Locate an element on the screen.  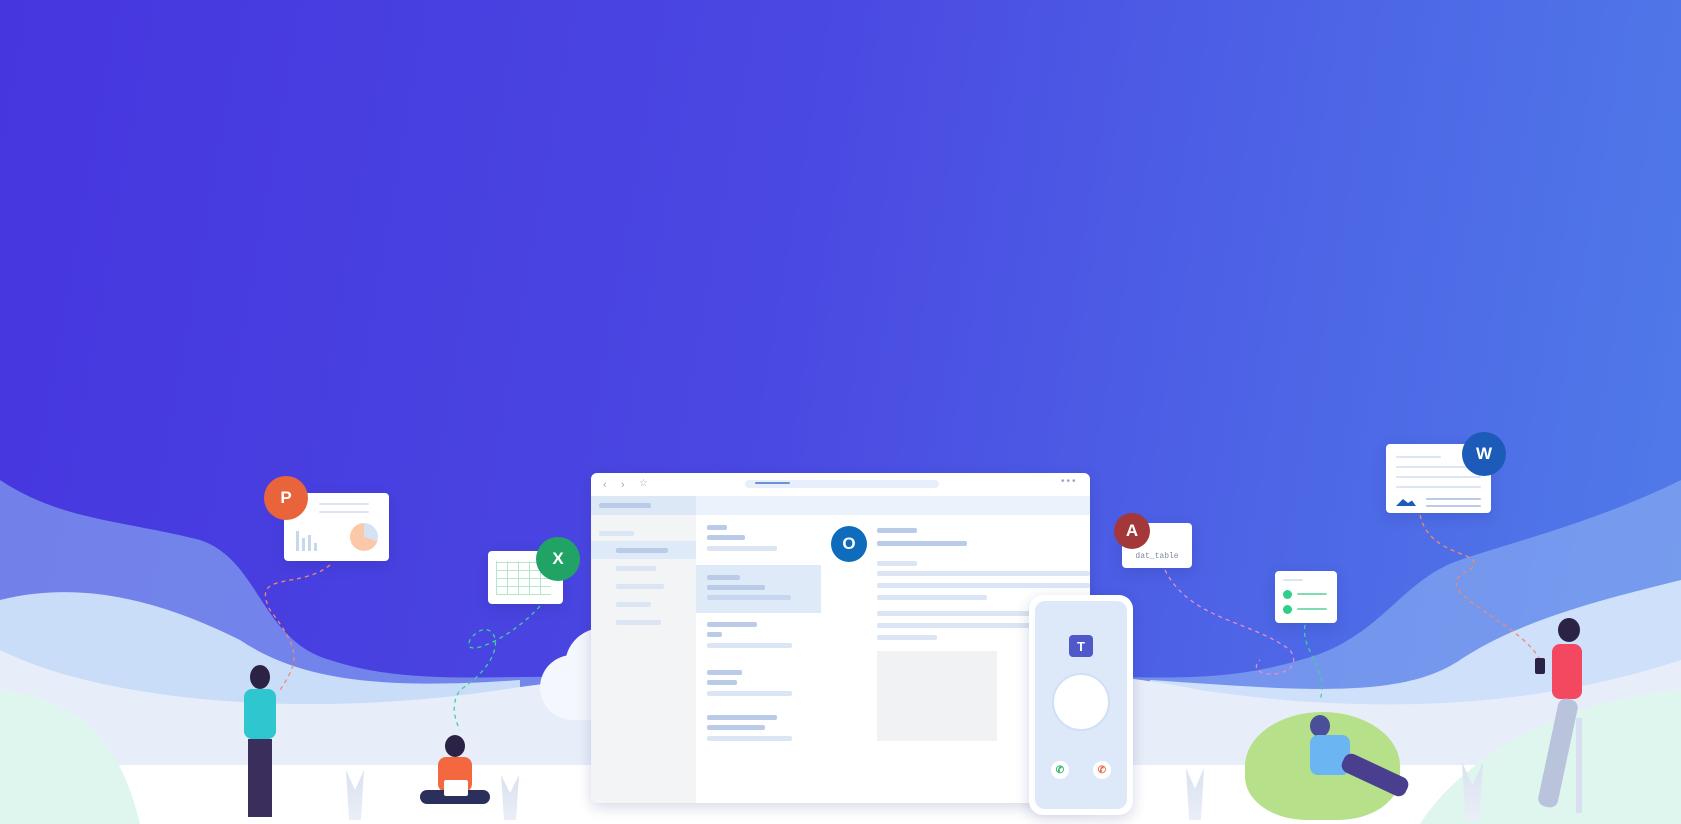
laptop is located at coordinates (456, 788).